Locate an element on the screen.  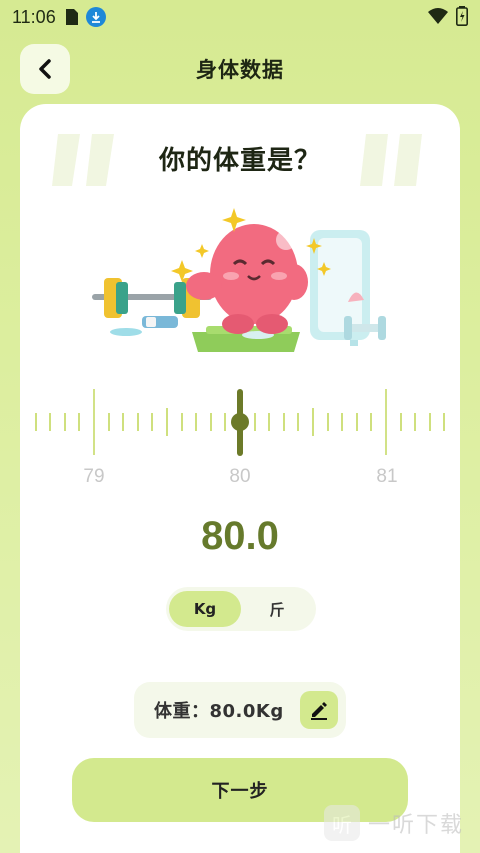
weight-value: 80.0 is located at coordinates (240, 536).